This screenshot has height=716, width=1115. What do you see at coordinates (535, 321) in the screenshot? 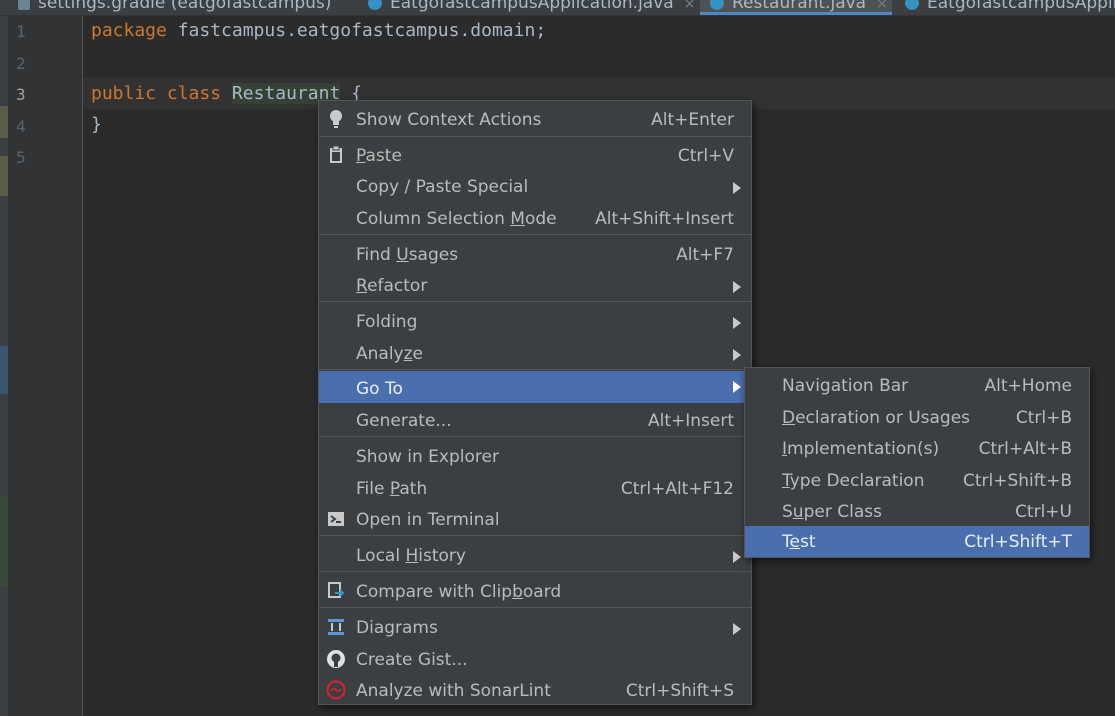
I see `menu-item-folding: Folding` at bounding box center [535, 321].